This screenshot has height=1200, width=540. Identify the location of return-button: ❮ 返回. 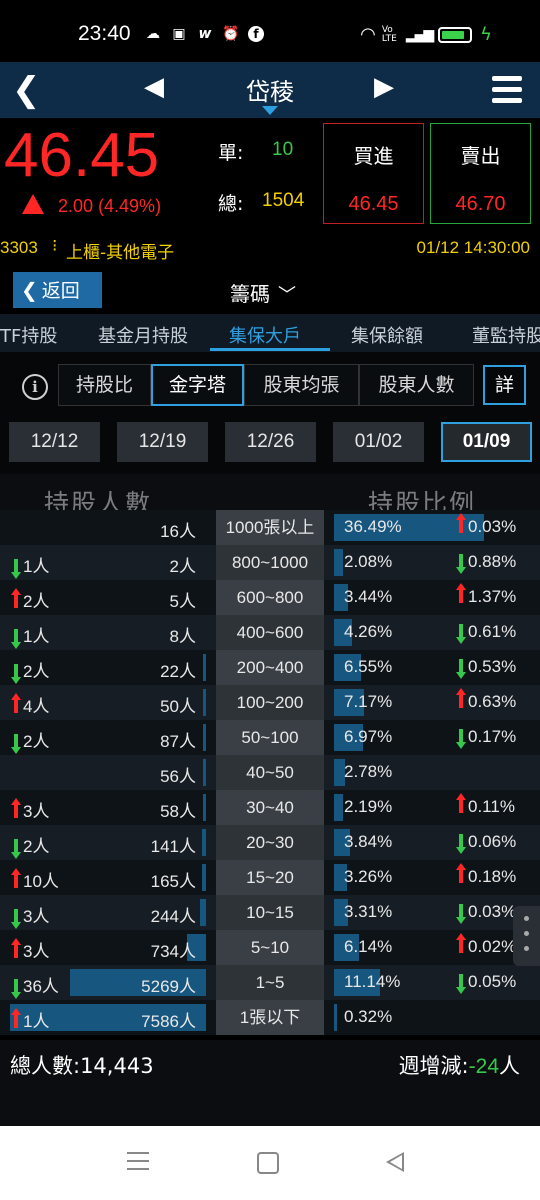
(57, 290).